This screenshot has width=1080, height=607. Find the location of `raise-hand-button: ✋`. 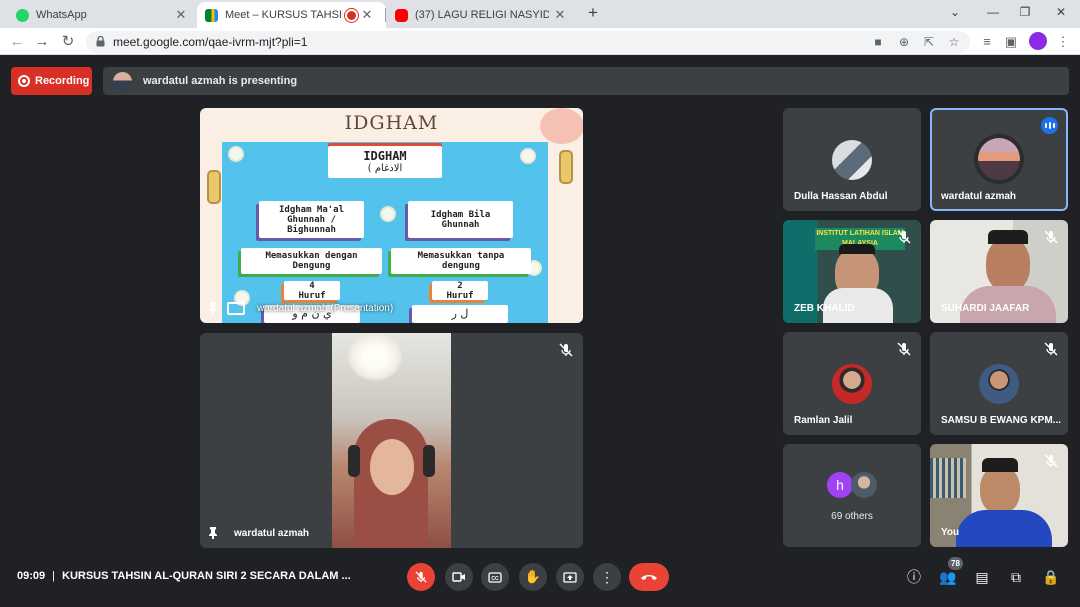

raise-hand-button: ✋ is located at coordinates (533, 577).